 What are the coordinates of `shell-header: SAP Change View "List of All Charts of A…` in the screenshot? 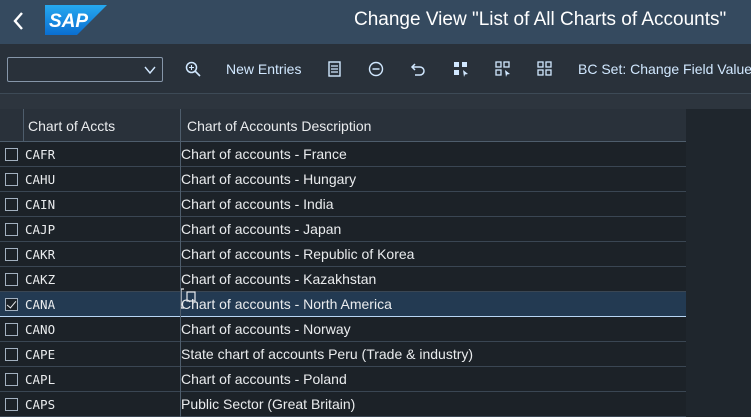 It's located at (375, 22).